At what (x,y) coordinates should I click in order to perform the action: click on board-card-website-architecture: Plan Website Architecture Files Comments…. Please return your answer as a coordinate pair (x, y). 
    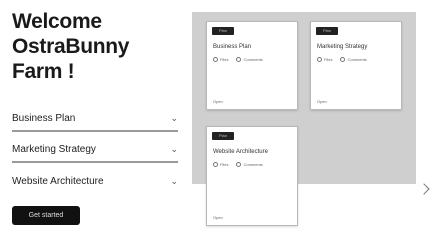
    Looking at the image, I should click on (252, 176).